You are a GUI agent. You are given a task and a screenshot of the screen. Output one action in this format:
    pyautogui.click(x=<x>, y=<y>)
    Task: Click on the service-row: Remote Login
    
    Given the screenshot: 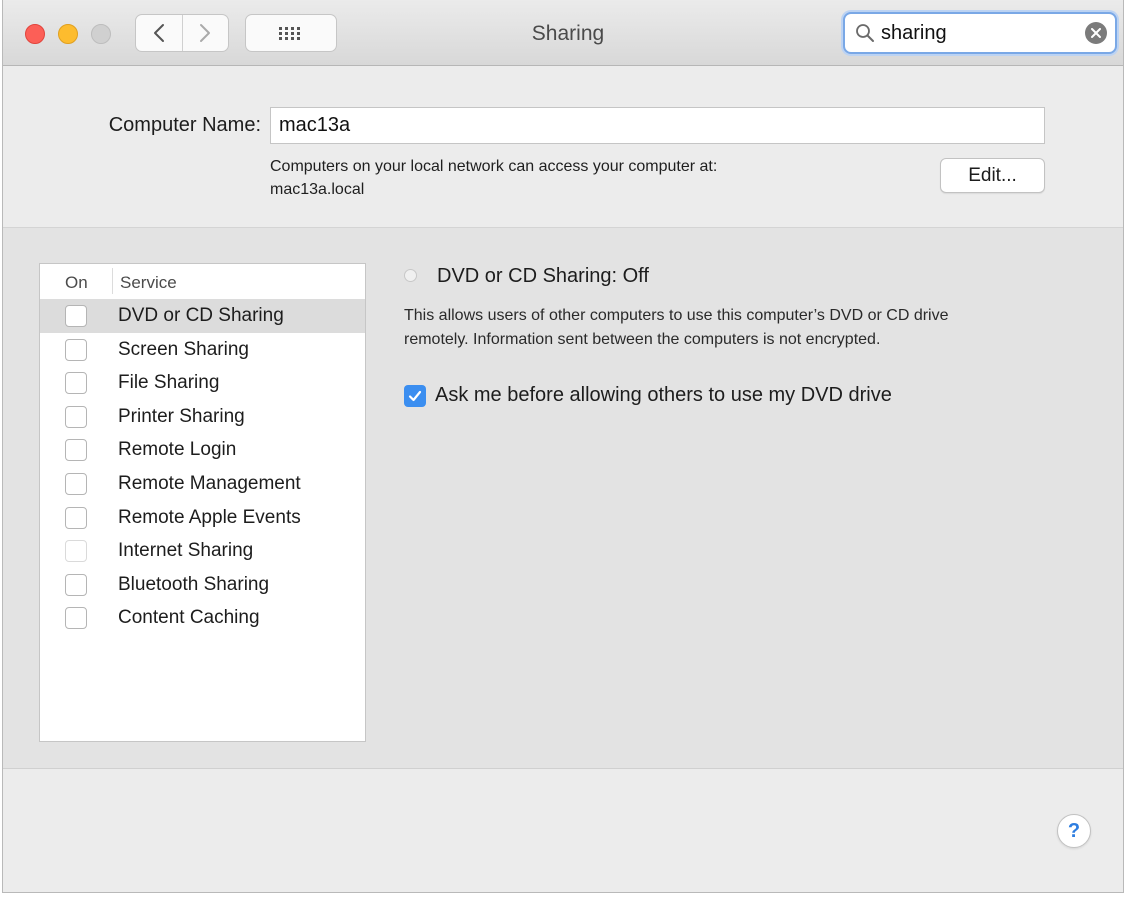 What is the action you would take?
    pyautogui.click(x=202, y=450)
    